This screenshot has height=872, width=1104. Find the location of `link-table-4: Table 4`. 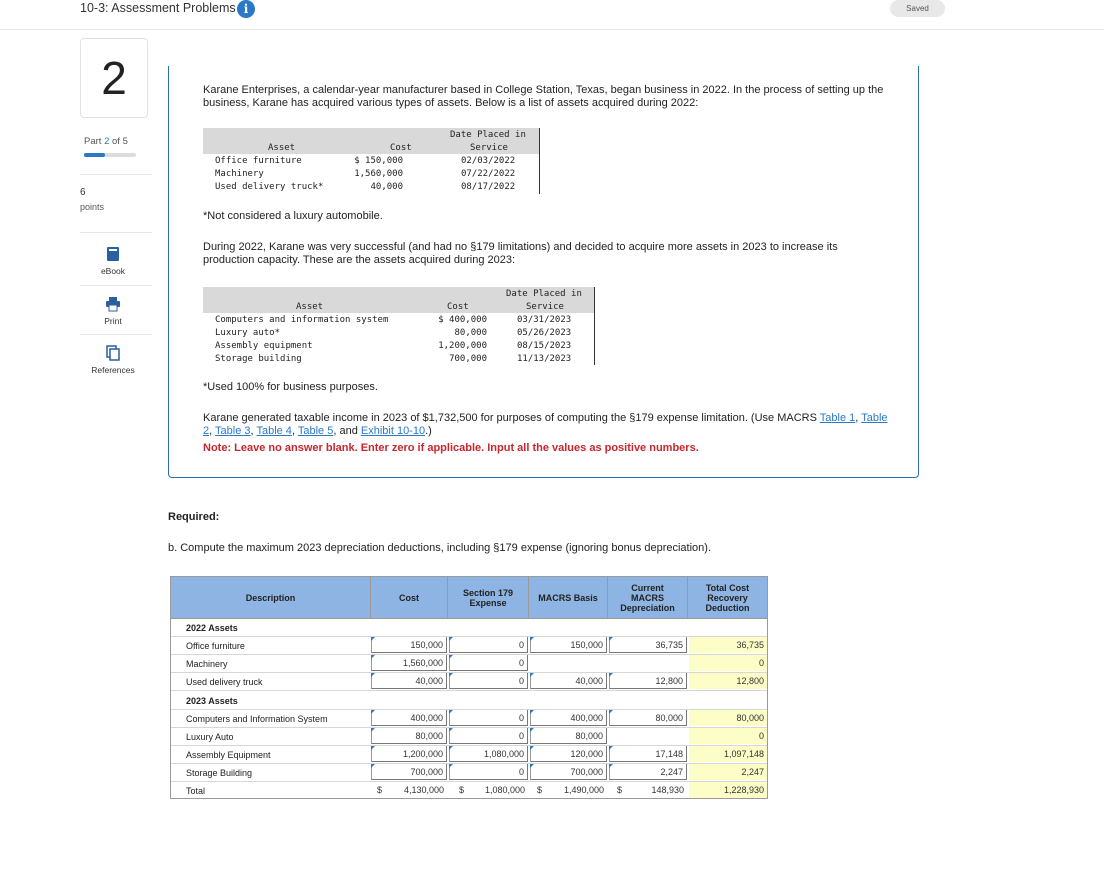

link-table-4: Table 4 is located at coordinates (273, 431).